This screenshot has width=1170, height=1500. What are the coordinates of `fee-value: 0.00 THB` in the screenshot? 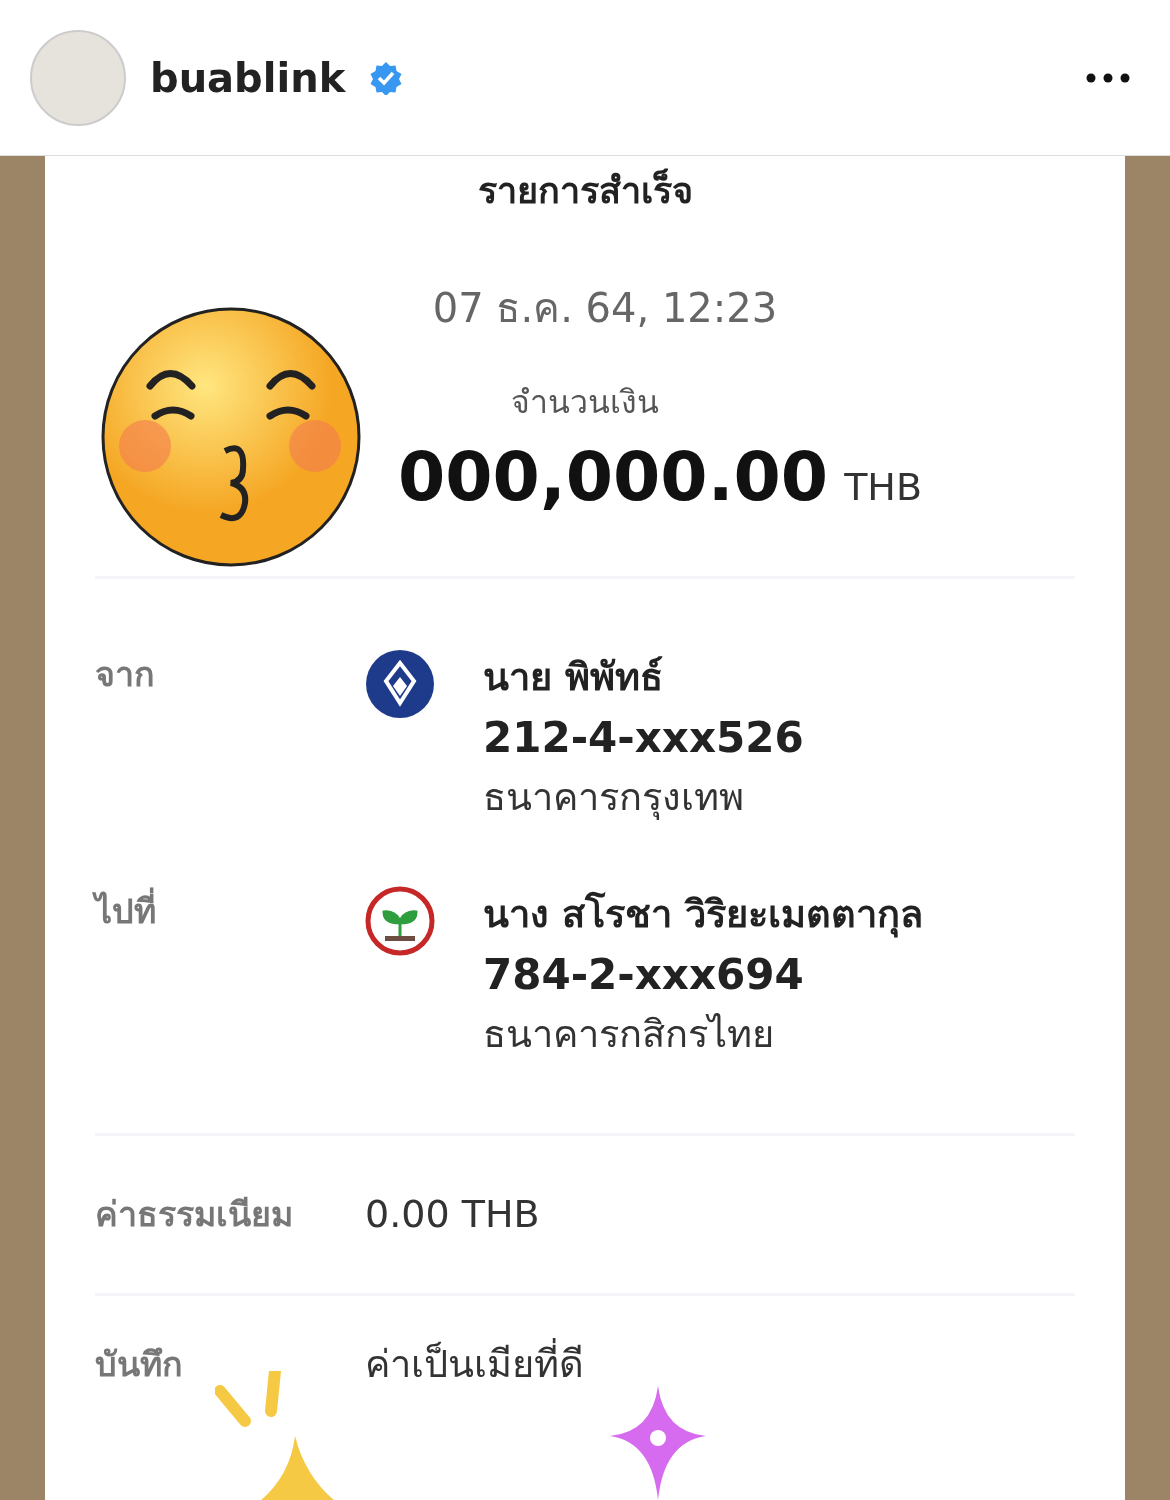 It's located at (452, 1214).